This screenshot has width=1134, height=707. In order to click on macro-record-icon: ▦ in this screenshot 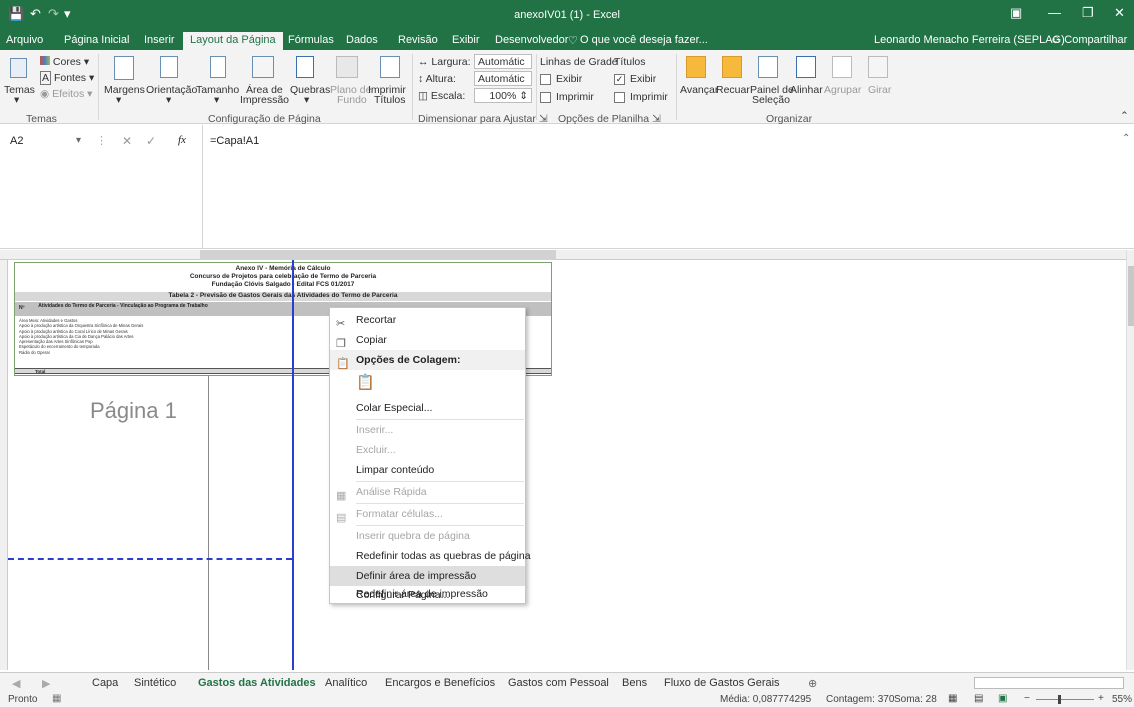, I will do `click(56, 698)`.